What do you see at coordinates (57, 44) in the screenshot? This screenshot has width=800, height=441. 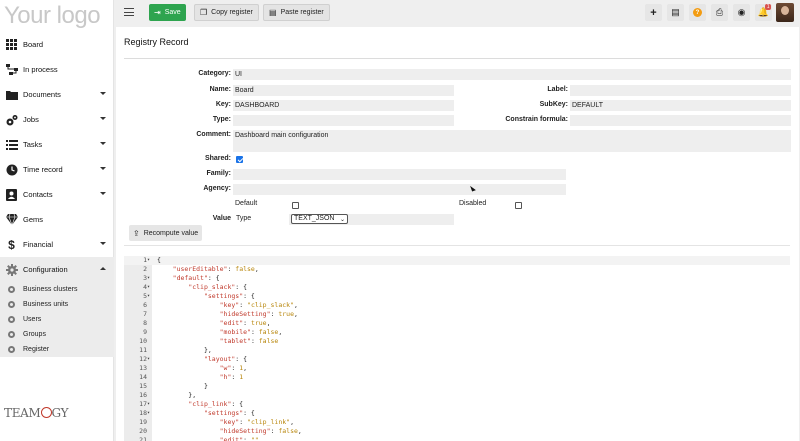 I see `sidebar-item-board: Board` at bounding box center [57, 44].